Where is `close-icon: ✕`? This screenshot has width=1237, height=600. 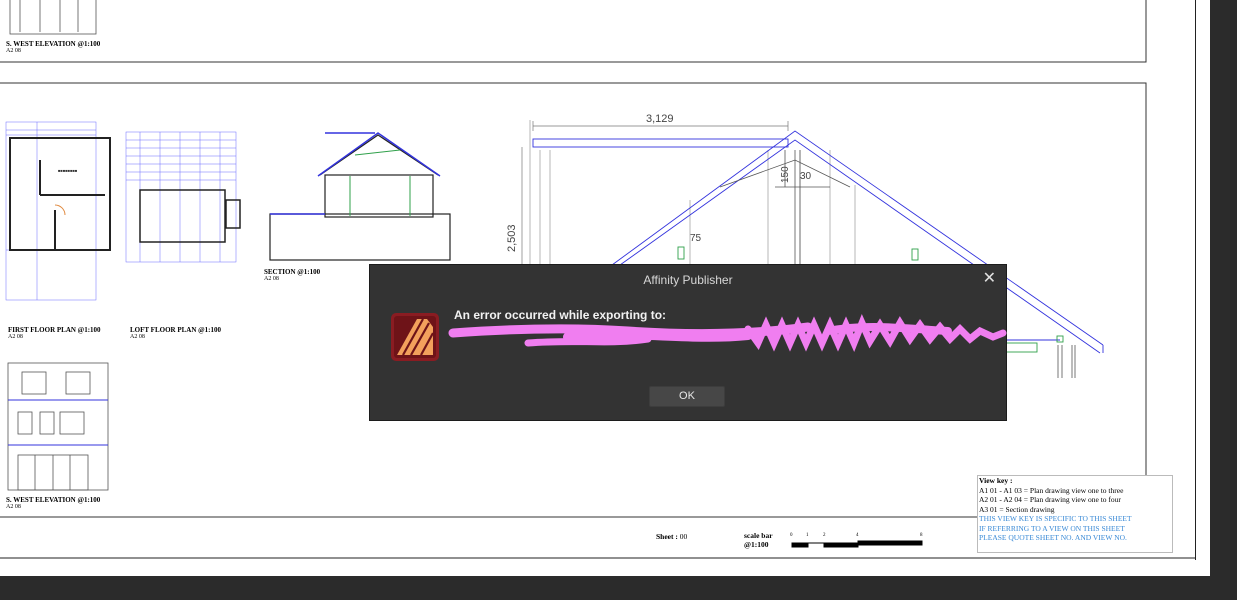
close-icon: ✕ is located at coordinates (989, 279).